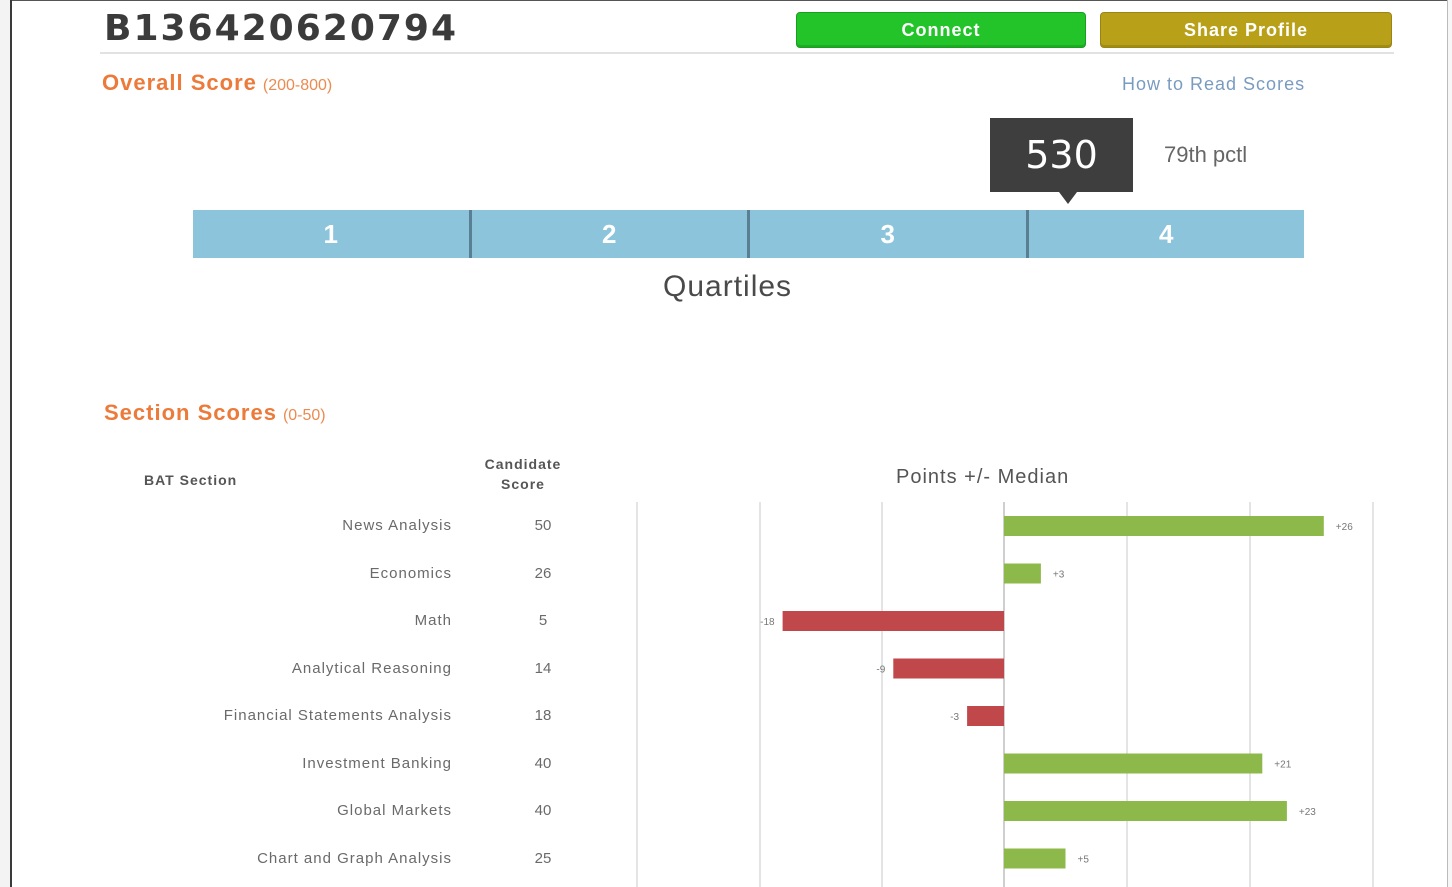 The width and height of the screenshot is (1452, 887). What do you see at coordinates (1059, 575) in the screenshot?
I see `chart-bar-label: +3` at bounding box center [1059, 575].